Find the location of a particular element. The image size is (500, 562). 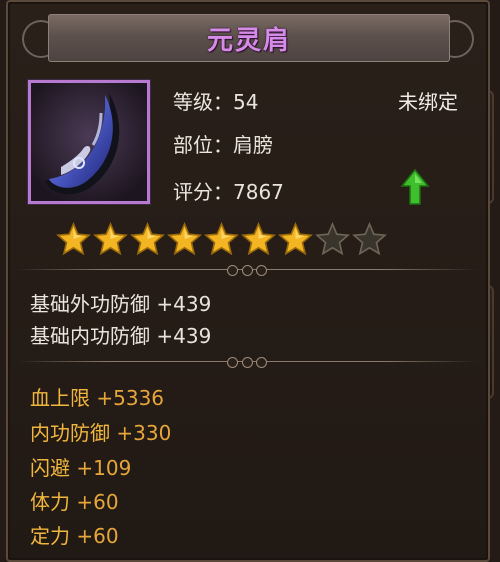

item-name: 元灵肩 is located at coordinates (248, 40).